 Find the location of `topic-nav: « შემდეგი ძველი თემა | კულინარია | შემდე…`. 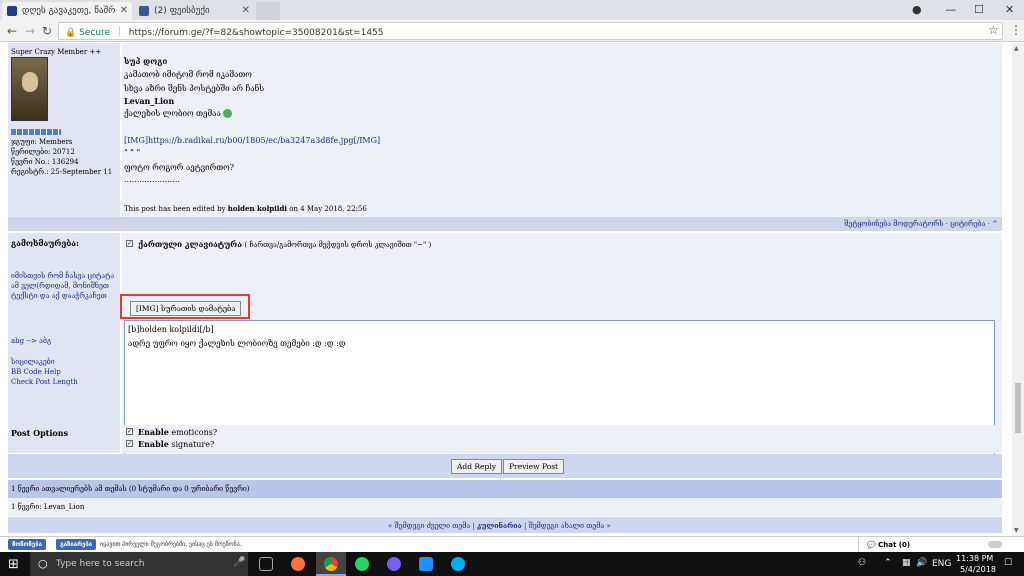

topic-nav: « შემდეგი ძველი თემა | კულინარია | შემდე… is located at coordinates (499, 525).